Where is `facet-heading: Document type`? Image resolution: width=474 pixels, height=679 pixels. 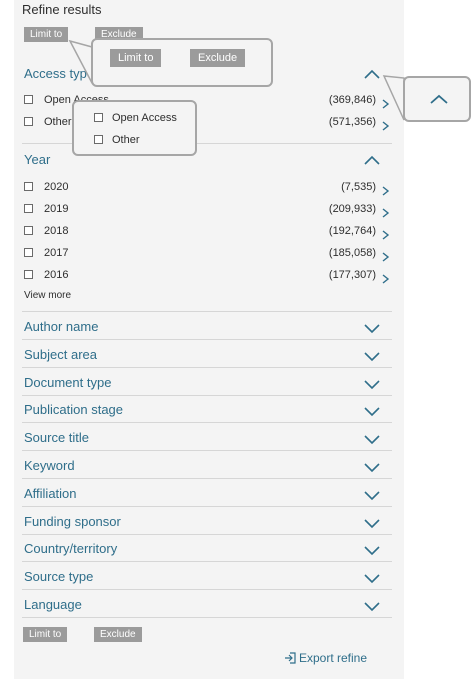
facet-heading: Document type is located at coordinates (67, 382).